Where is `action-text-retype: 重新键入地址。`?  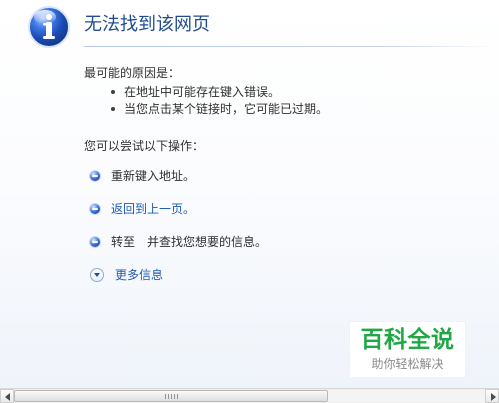 action-text-retype: 重新键入地址。 is located at coordinates (153, 176).